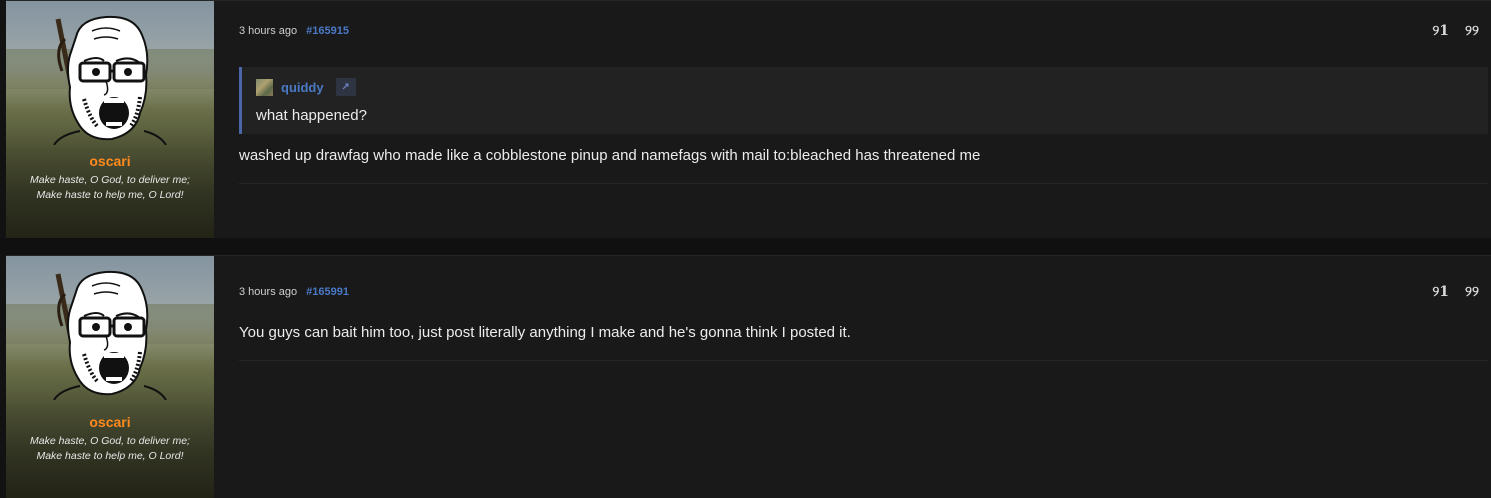 Image resolution: width=1491 pixels, height=498 pixels. I want to click on post-meta: 3 hours ago #165915, so click(294, 31).